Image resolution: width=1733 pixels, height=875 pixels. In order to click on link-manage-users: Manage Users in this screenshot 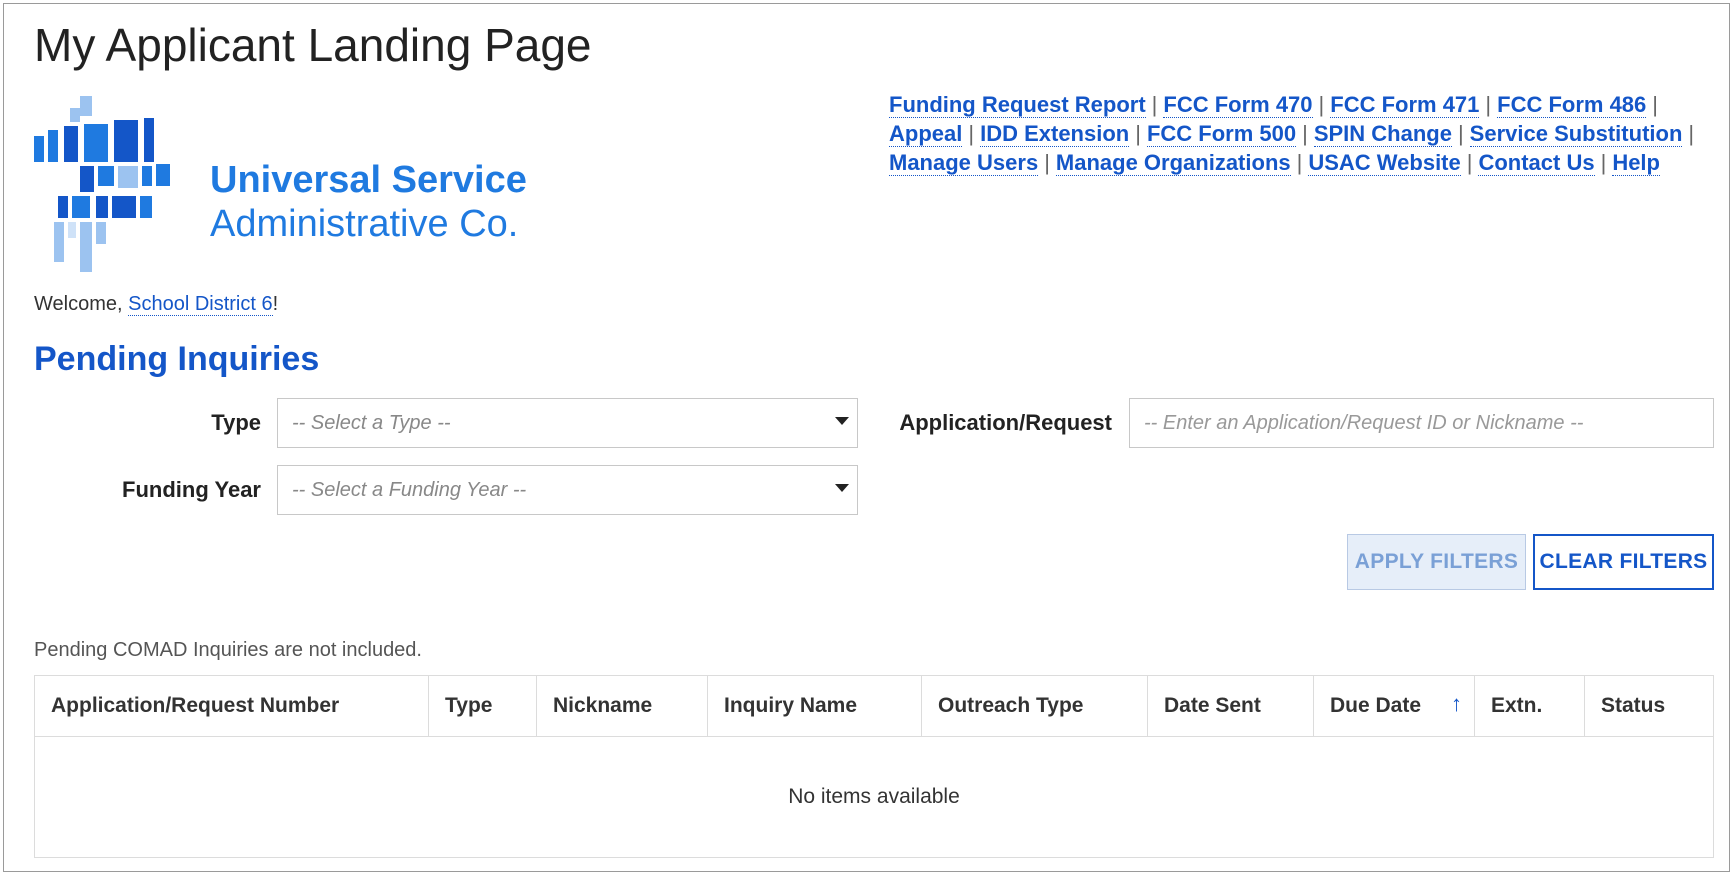, I will do `click(964, 163)`.